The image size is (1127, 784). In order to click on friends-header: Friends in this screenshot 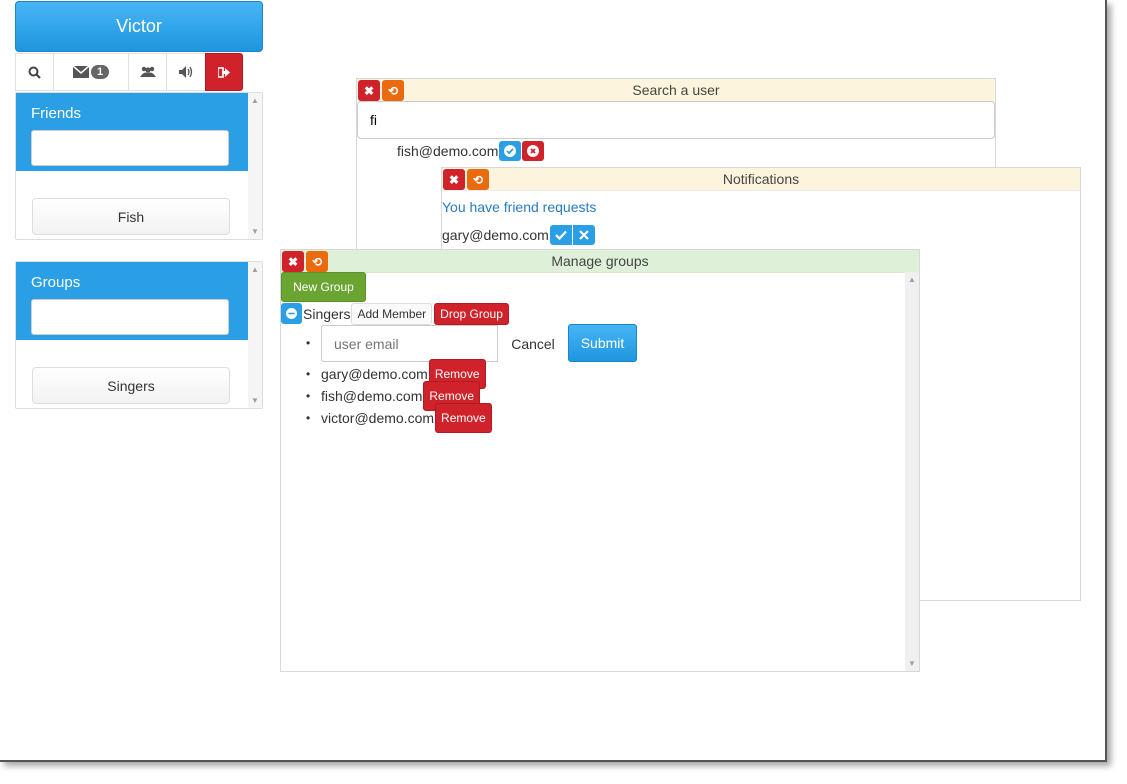, I will do `click(132, 132)`.